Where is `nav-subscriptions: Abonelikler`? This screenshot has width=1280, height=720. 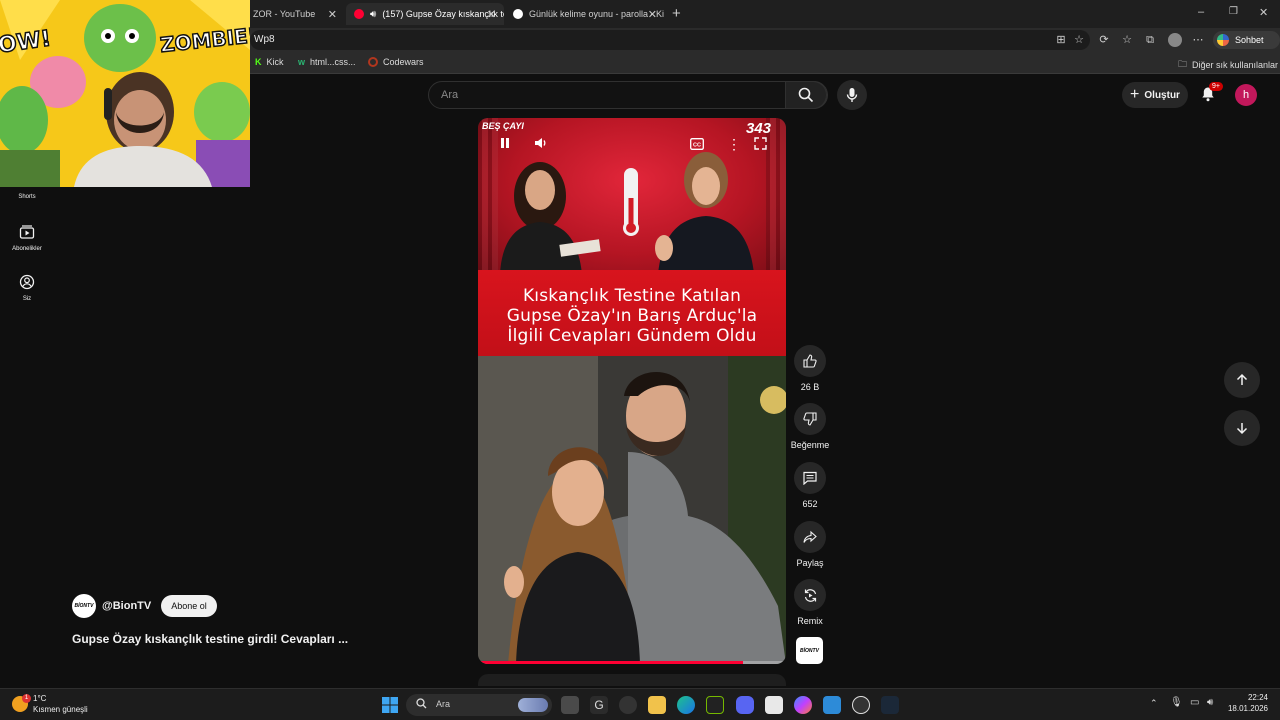
nav-subscriptions: Abonelikler is located at coordinates (27, 238).